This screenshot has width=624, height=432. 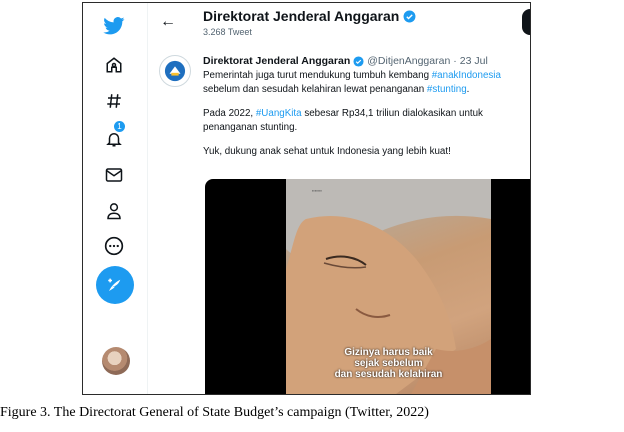 I want to click on video-caption-line: dan sesudah kelahiran, so click(x=388, y=374).